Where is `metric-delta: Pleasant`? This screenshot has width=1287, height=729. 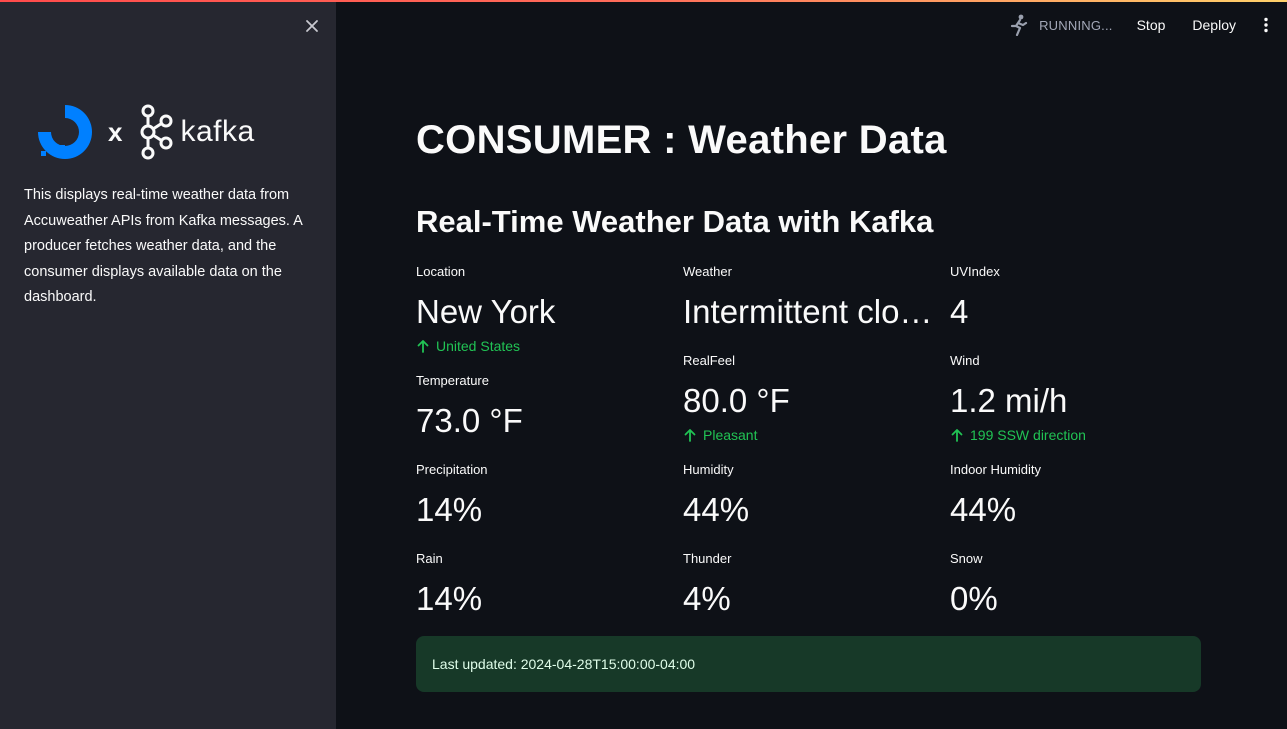 metric-delta: Pleasant is located at coordinates (810, 435).